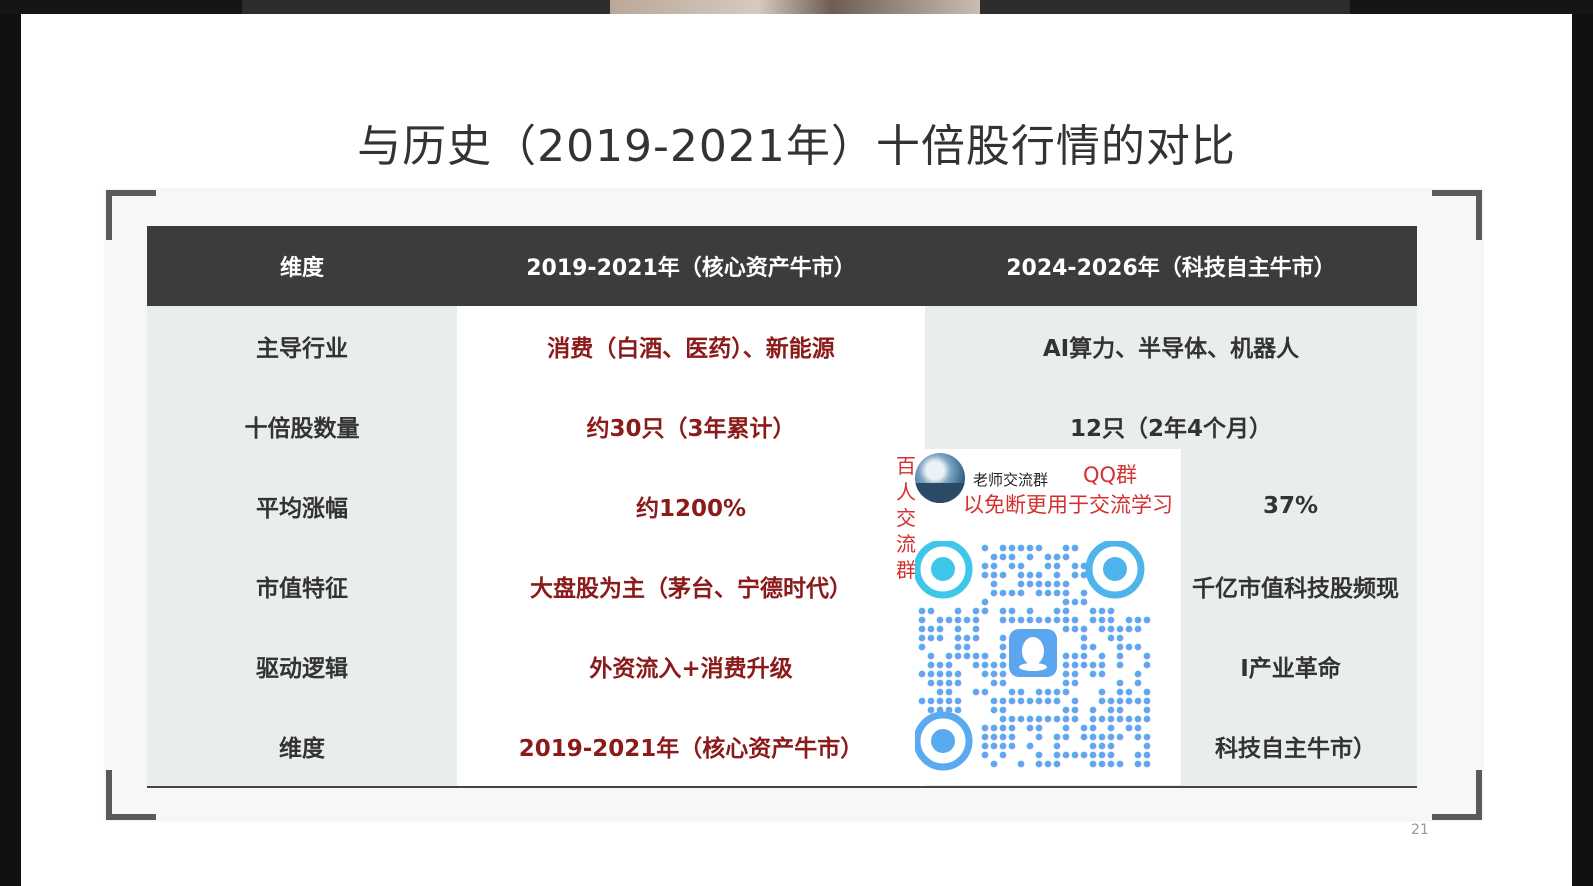 The width and height of the screenshot is (1593, 886). What do you see at coordinates (1110, 475) in the screenshot?
I see `qq-group-label: QQ群` at bounding box center [1110, 475].